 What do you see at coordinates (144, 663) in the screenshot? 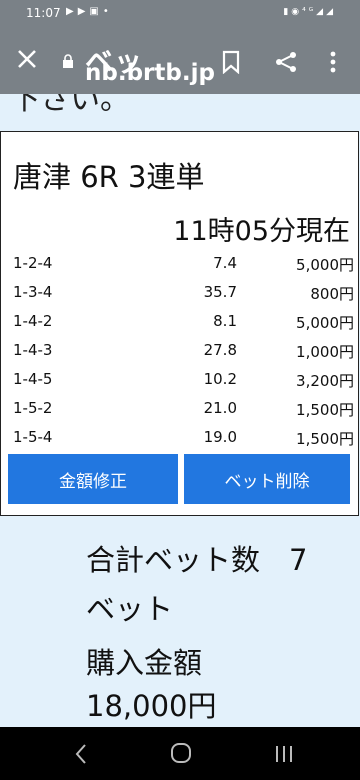
I see `purchase-amount-label: 購入金額` at bounding box center [144, 663].